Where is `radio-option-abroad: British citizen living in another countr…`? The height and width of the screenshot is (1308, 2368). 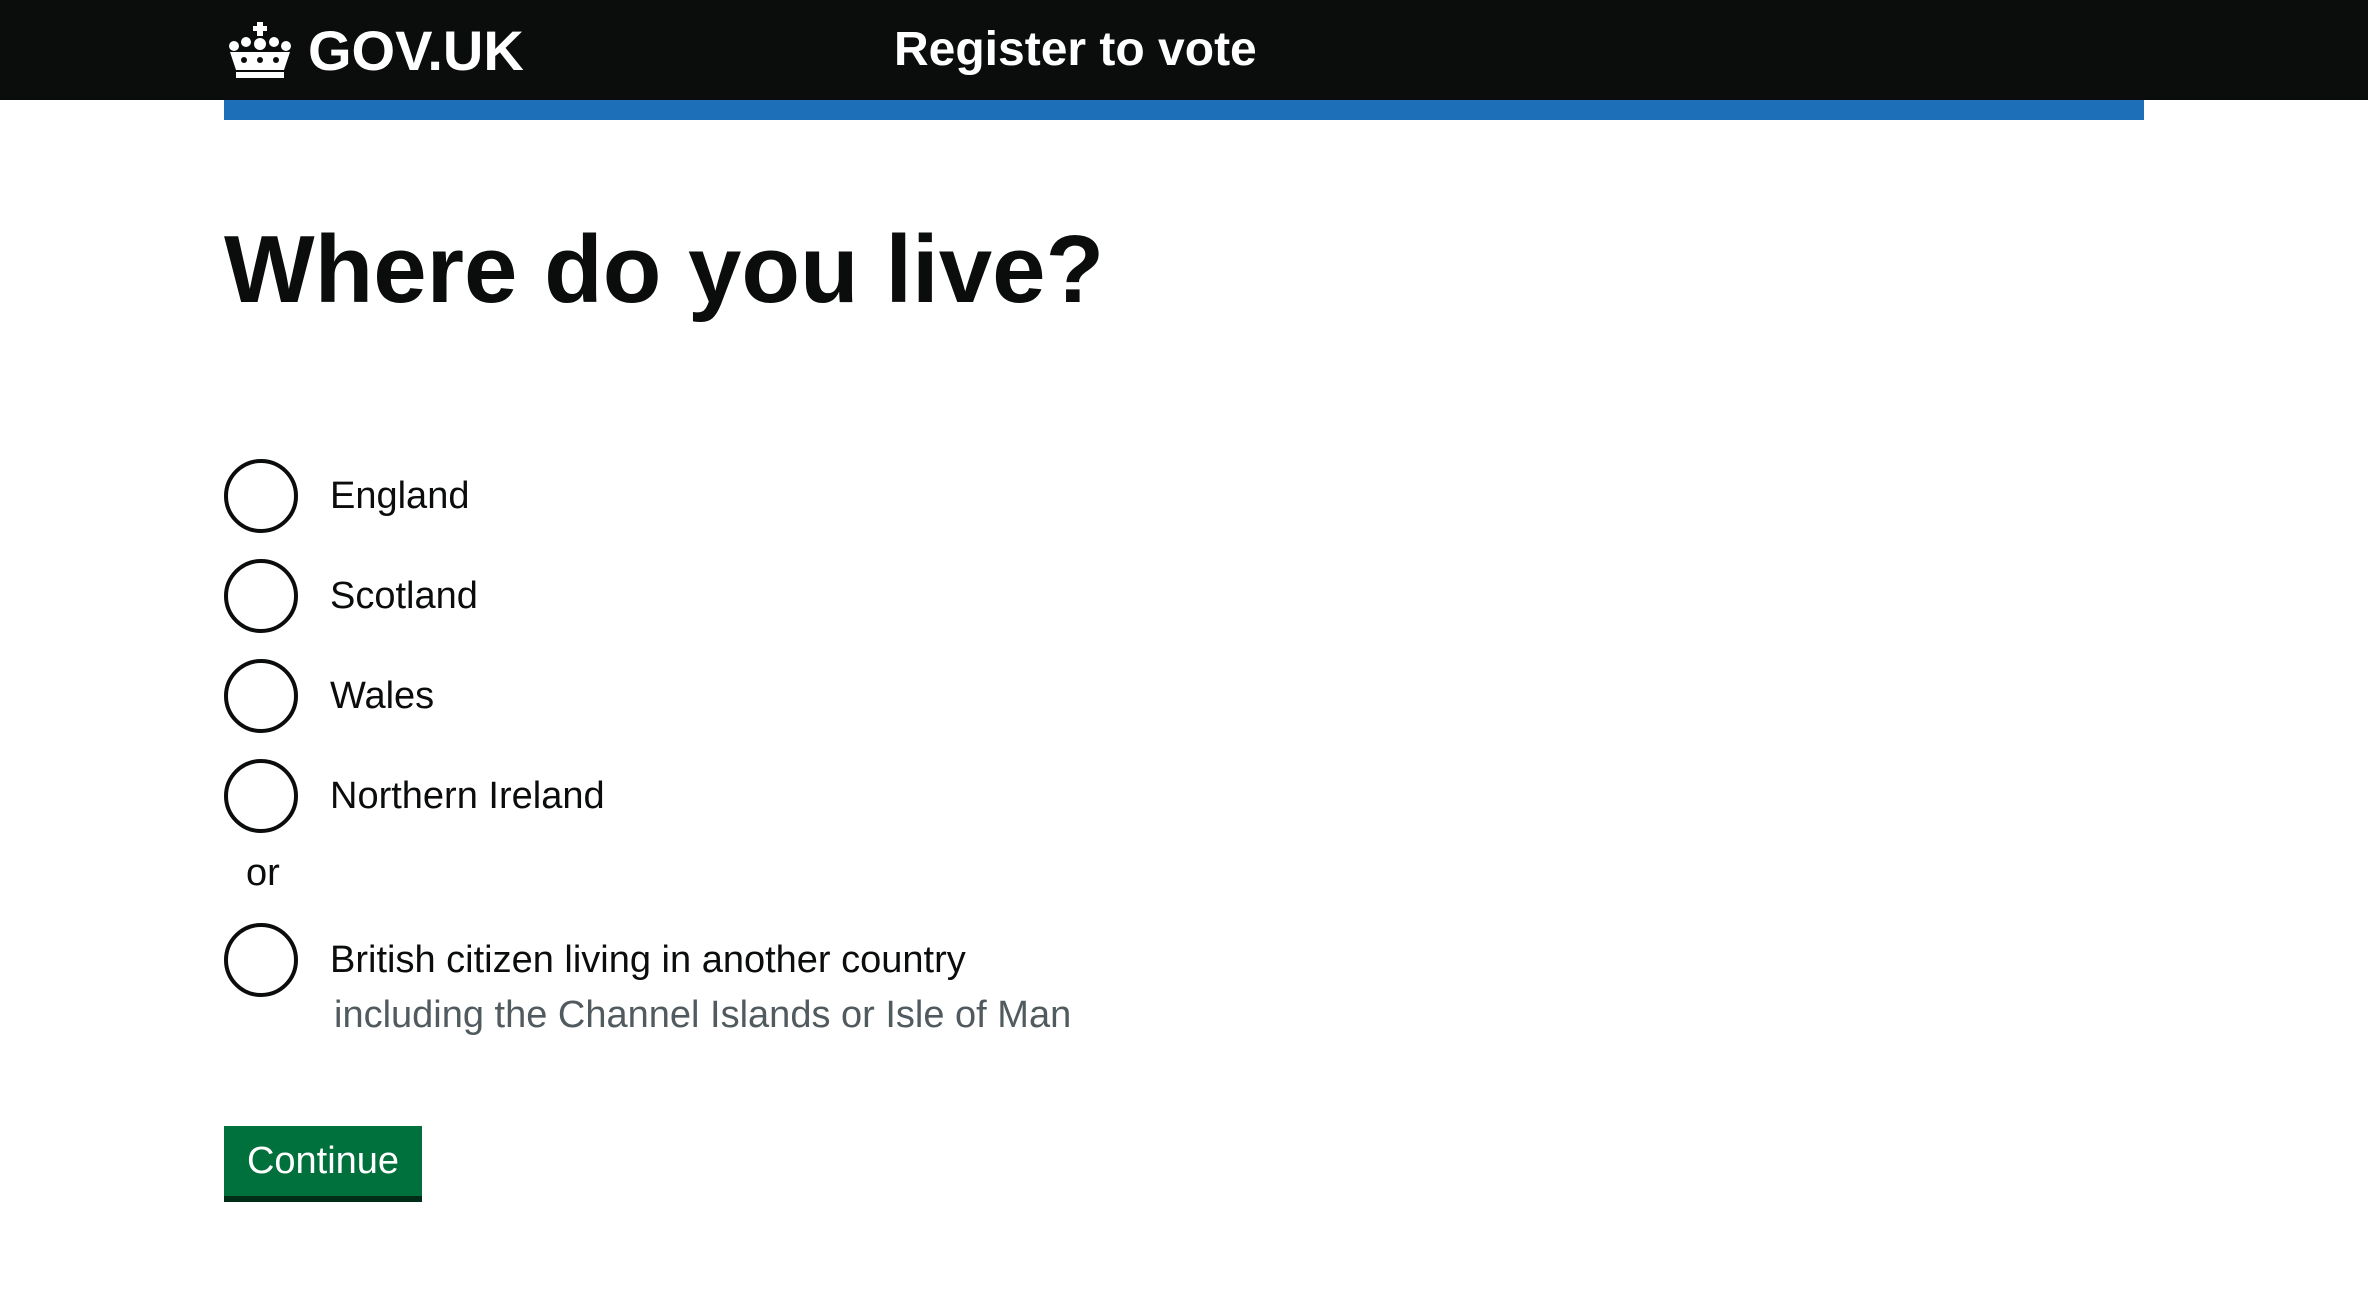 radio-option-abroad: British citizen living in another countr… is located at coordinates (595, 960).